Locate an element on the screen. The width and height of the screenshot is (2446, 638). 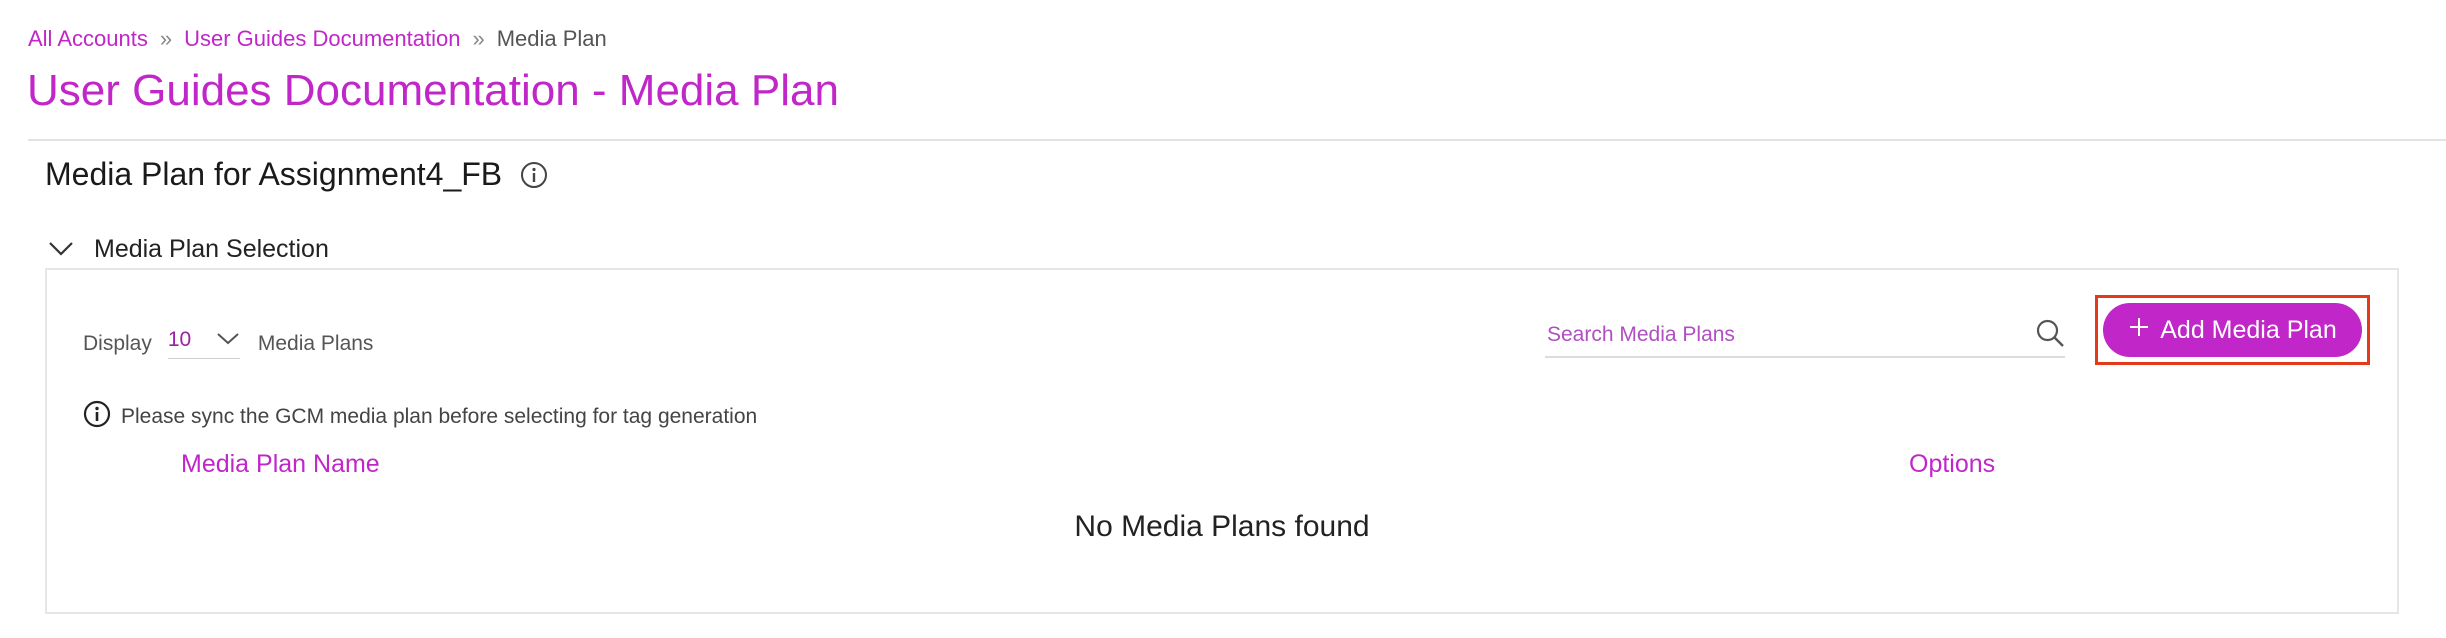
add-media-plan-highlight: Add Media Plan is located at coordinates (2232, 330).